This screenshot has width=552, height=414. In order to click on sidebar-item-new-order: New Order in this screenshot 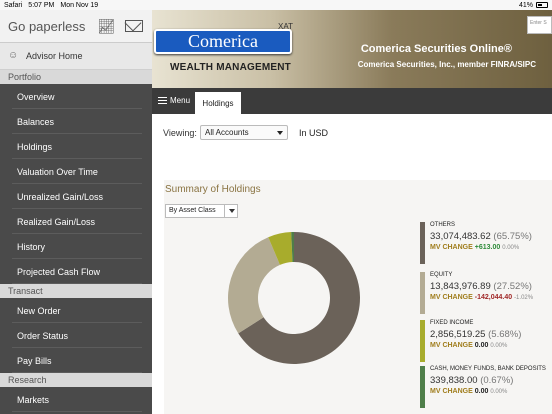, I will do `click(76, 310)`.